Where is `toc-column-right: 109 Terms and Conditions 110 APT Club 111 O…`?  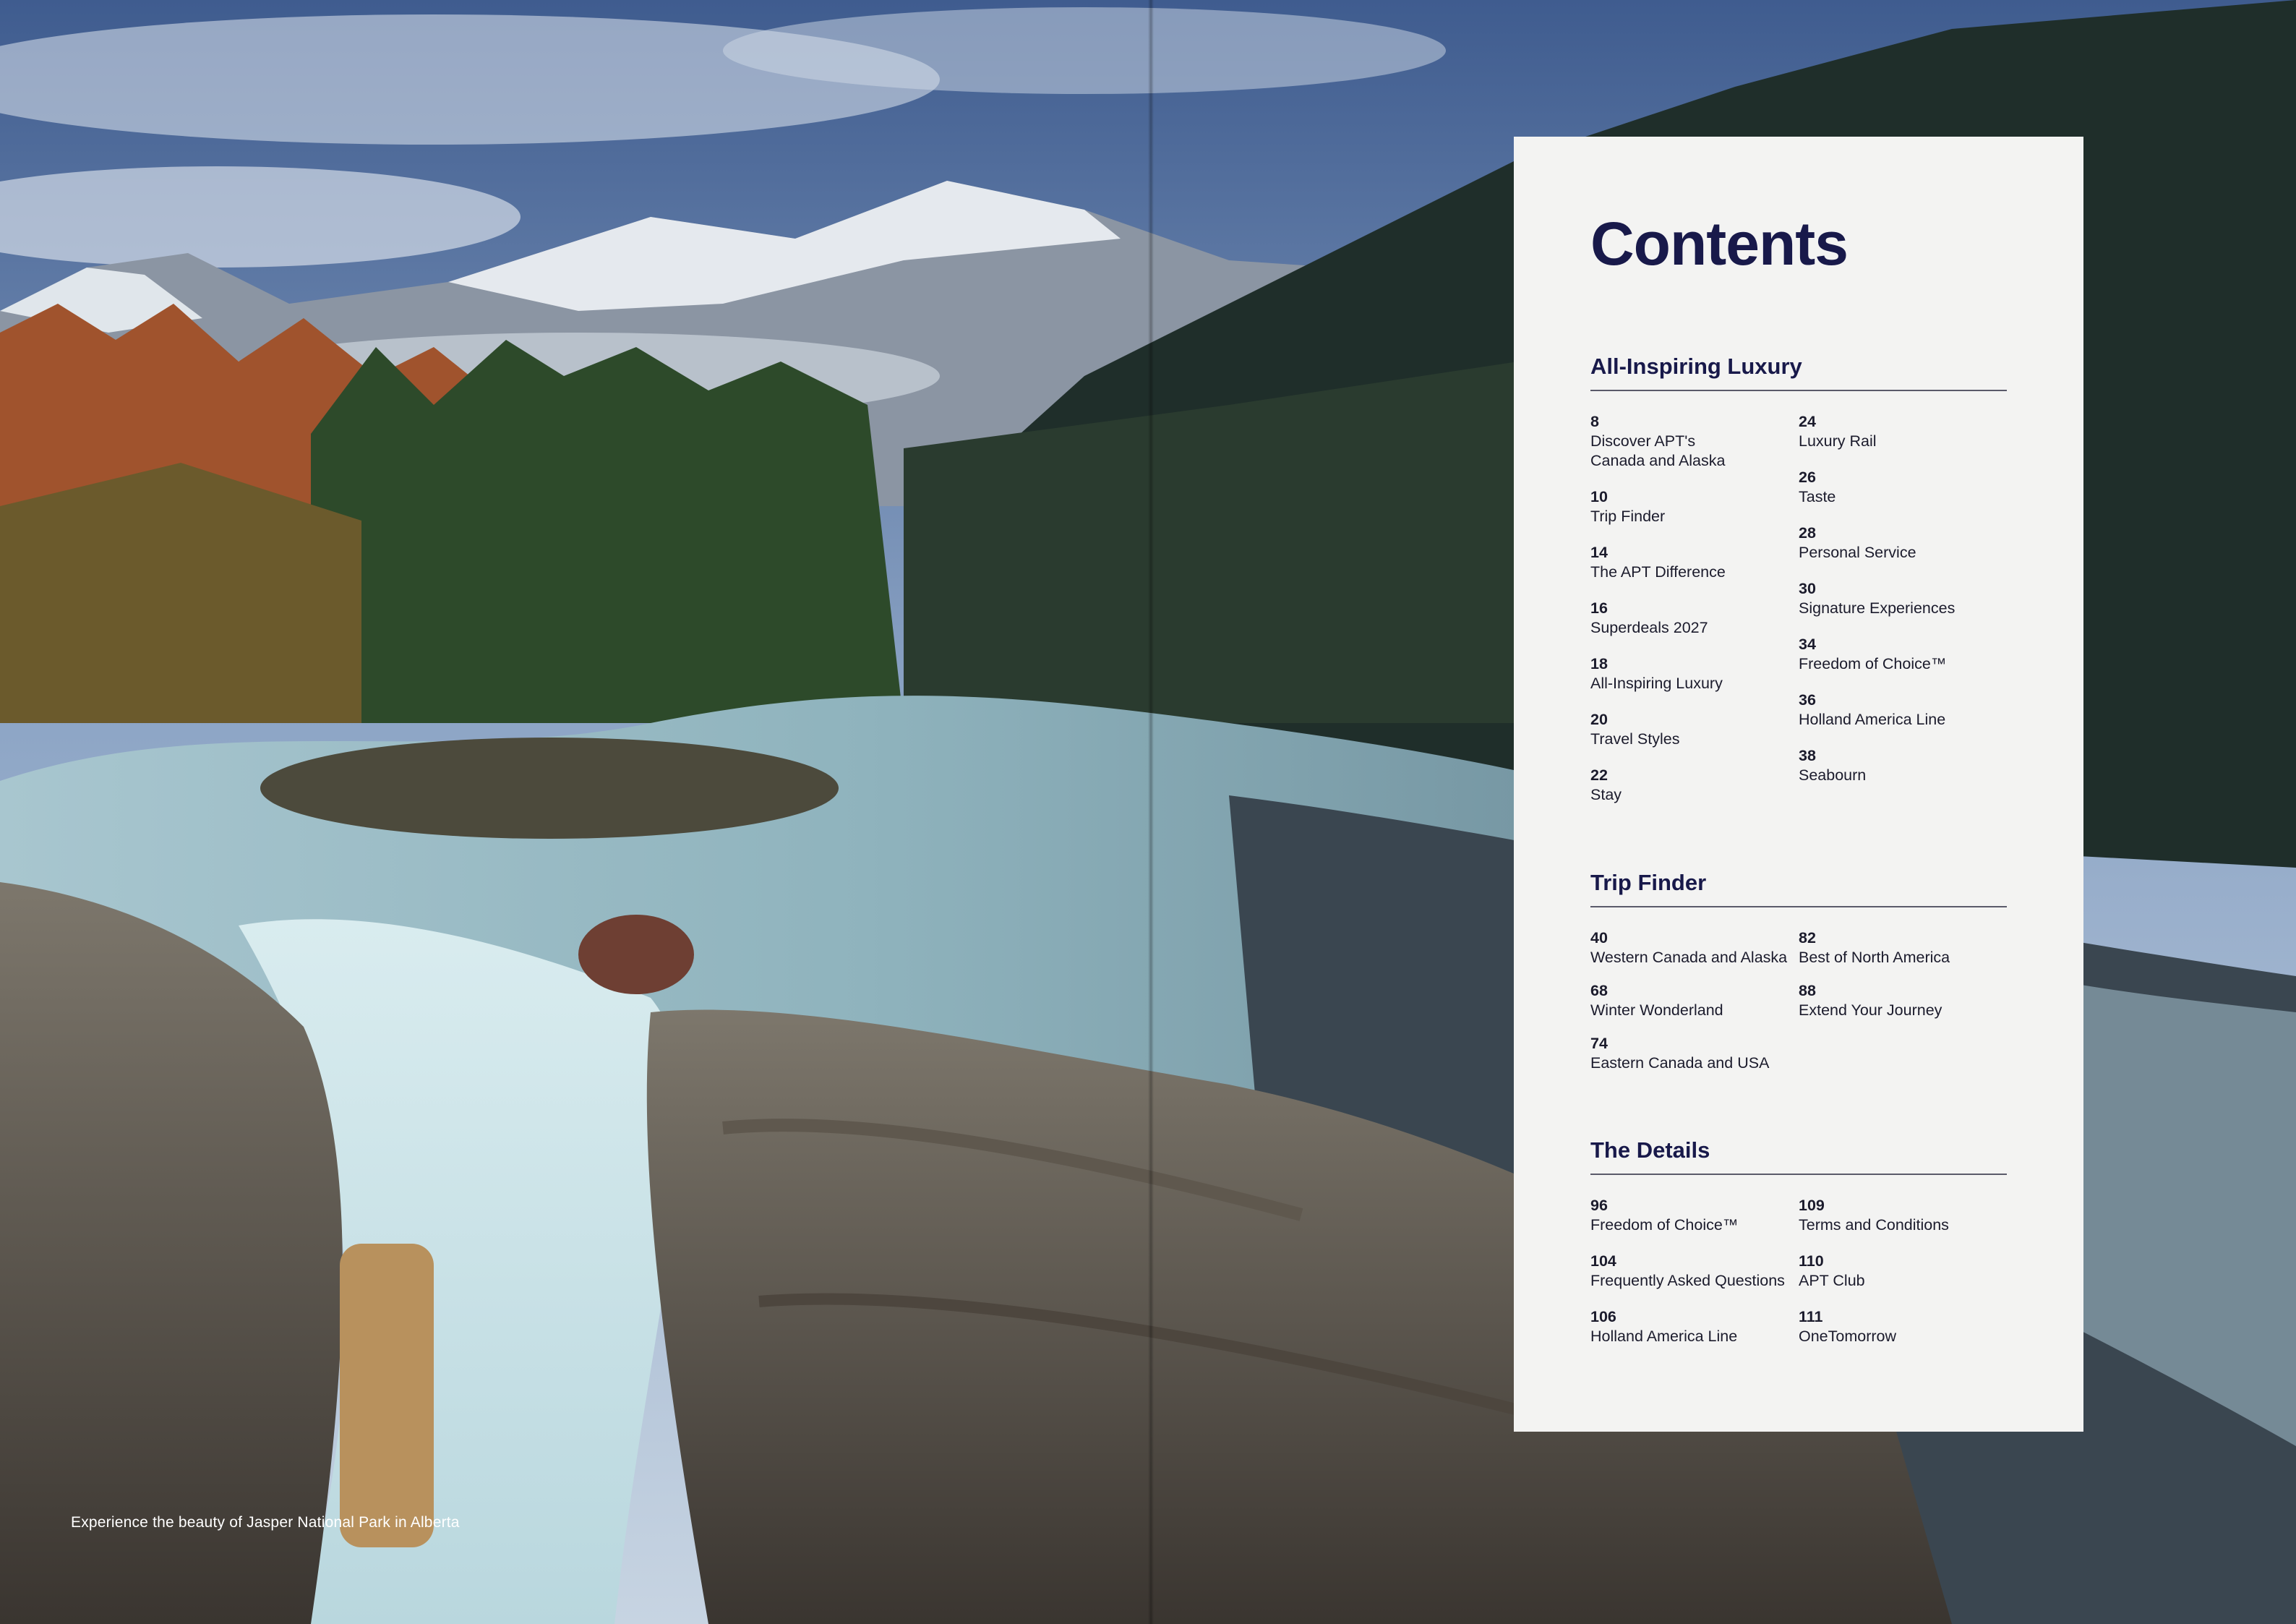 toc-column-right: 109 Terms and Conditions 110 APT Club 111 O… is located at coordinates (1903, 1279).